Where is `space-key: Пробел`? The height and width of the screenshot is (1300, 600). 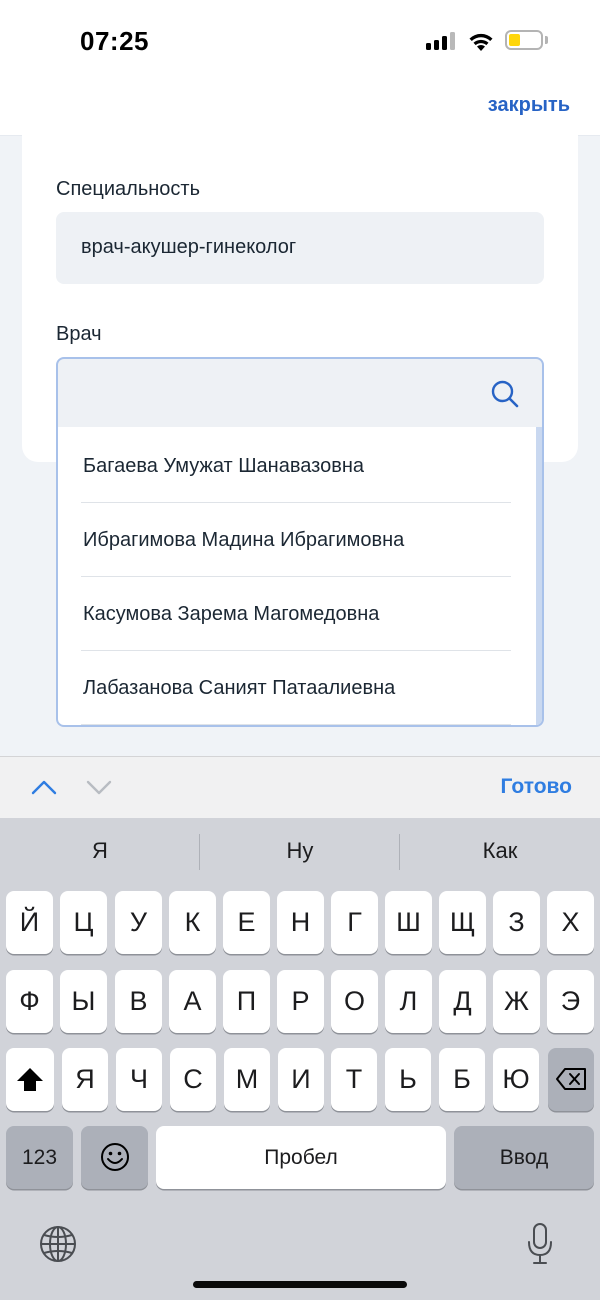 space-key: Пробел is located at coordinates (301, 1157).